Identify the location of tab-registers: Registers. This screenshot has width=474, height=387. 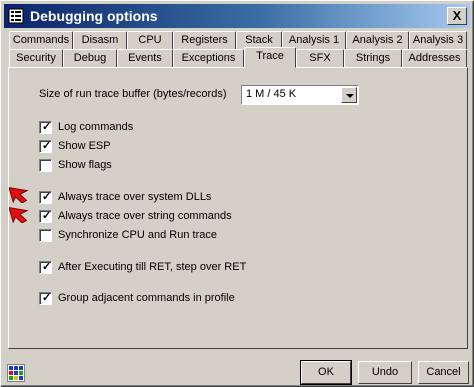
(204, 40).